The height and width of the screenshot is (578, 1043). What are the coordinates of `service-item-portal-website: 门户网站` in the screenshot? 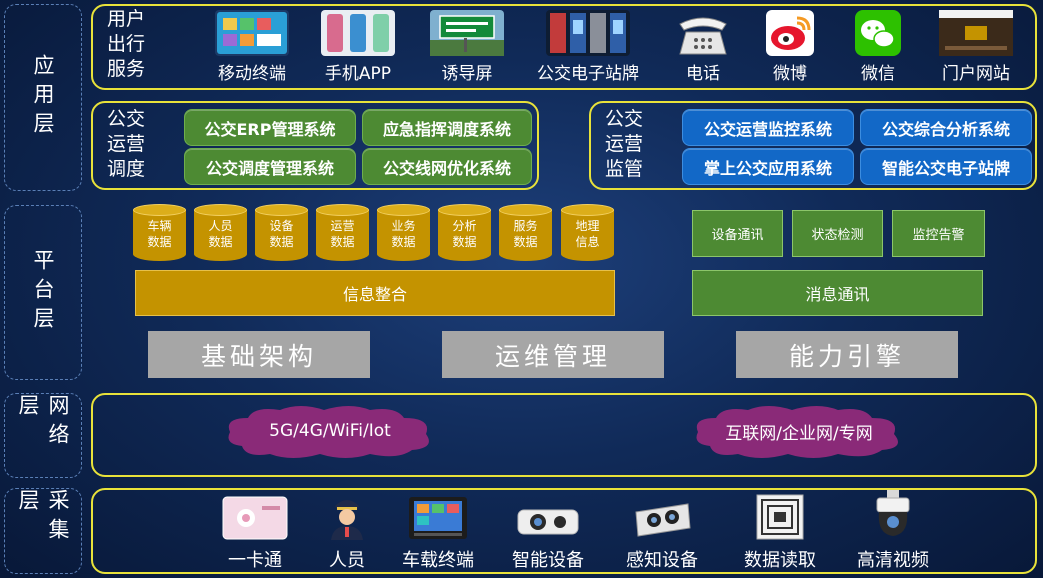 It's located at (976, 47).